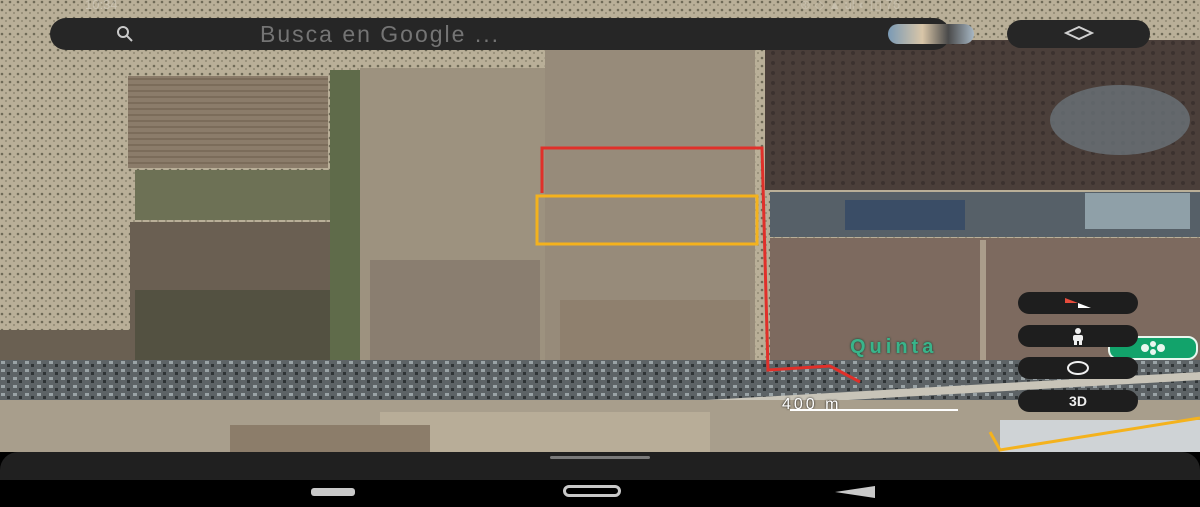 This screenshot has width=1200, height=507. What do you see at coordinates (592, 491) in the screenshot?
I see `home-button` at bounding box center [592, 491].